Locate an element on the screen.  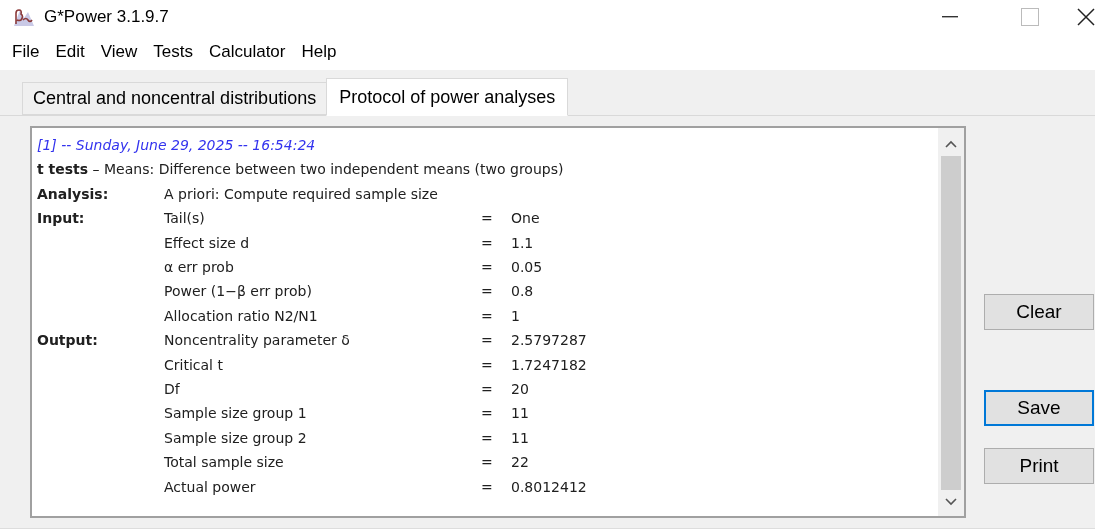
test-title: t tests – Means: Difference between two independent means (two groups) is located at coordinates (300, 170).